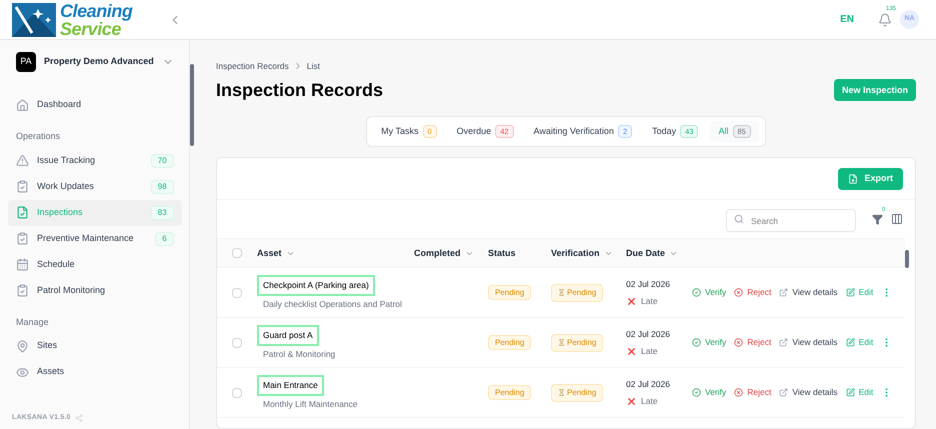 Image resolution: width=936 pixels, height=429 pixels. What do you see at coordinates (22, 372) in the screenshot?
I see `eye-icon` at bounding box center [22, 372].